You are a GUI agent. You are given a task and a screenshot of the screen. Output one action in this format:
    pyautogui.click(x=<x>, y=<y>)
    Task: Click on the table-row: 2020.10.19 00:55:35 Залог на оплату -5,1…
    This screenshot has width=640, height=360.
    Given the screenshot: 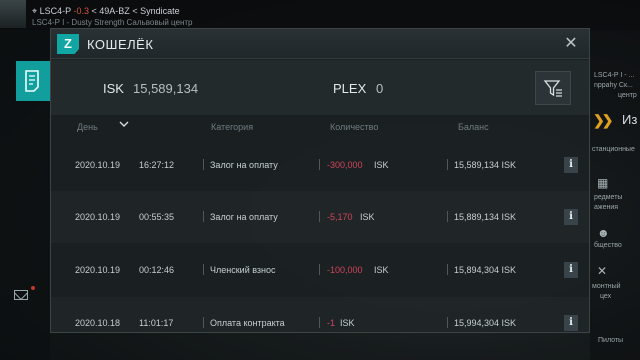 What is the action you would take?
    pyautogui.click(x=320, y=217)
    